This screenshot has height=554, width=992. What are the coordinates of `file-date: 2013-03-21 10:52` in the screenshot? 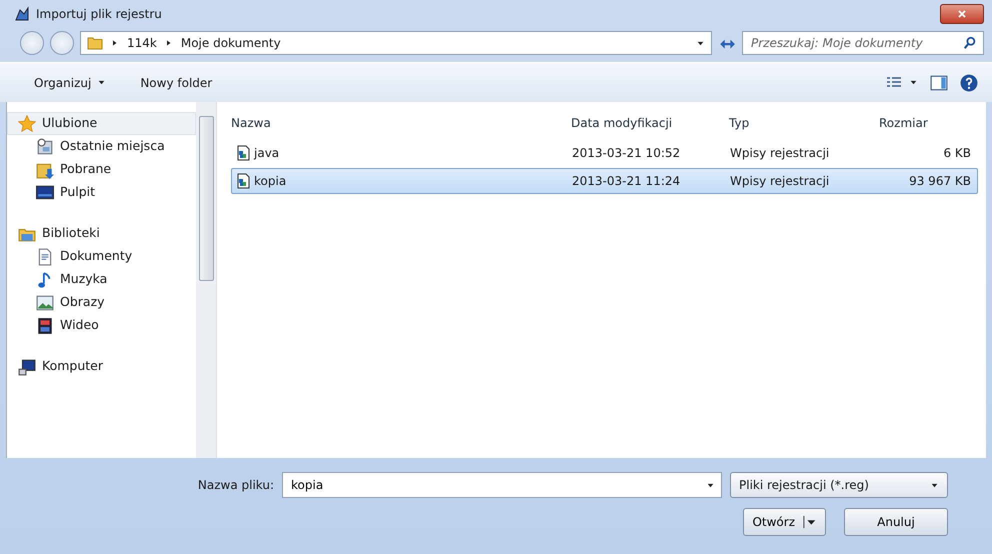 It's located at (627, 153).